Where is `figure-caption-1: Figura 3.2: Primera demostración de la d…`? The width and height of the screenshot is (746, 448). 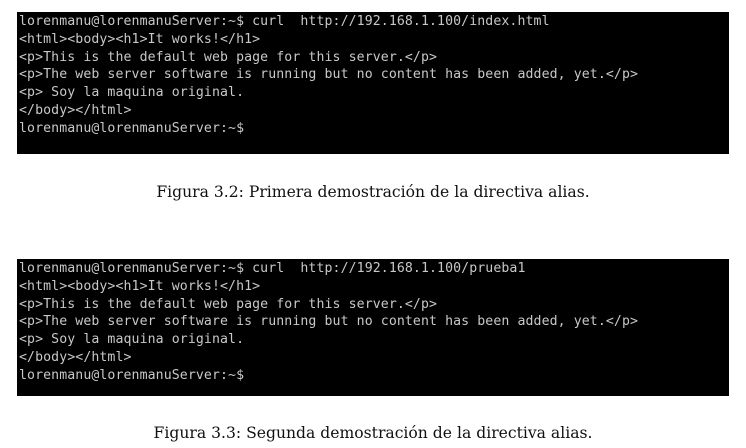 figure-caption-1: Figura 3.2: Primera demostración de la d… is located at coordinates (373, 192).